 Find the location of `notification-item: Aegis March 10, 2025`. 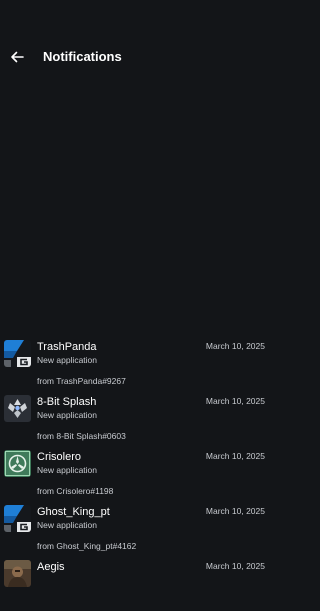

notification-item: Aegis March 10, 2025 is located at coordinates (134, 583).